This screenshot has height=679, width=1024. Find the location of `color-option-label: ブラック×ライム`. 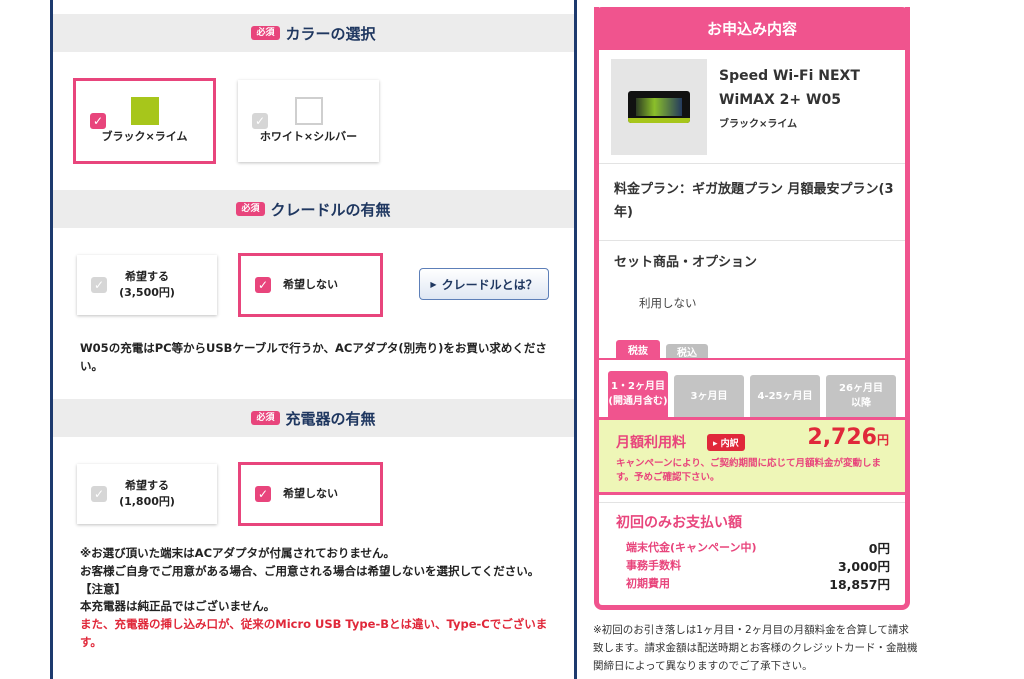

color-option-label: ブラック×ライム is located at coordinates (144, 136).